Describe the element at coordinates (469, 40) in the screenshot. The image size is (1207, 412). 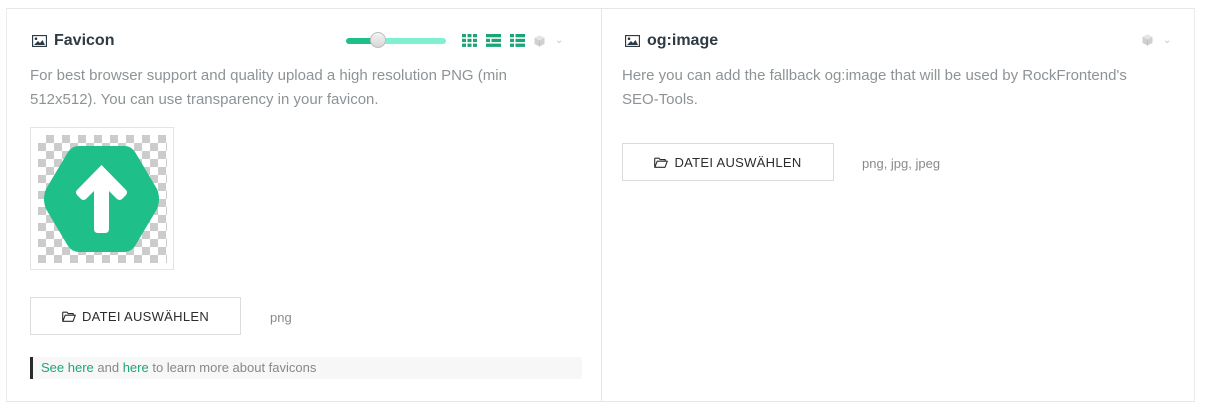
I see `grid-view-icon` at that location.